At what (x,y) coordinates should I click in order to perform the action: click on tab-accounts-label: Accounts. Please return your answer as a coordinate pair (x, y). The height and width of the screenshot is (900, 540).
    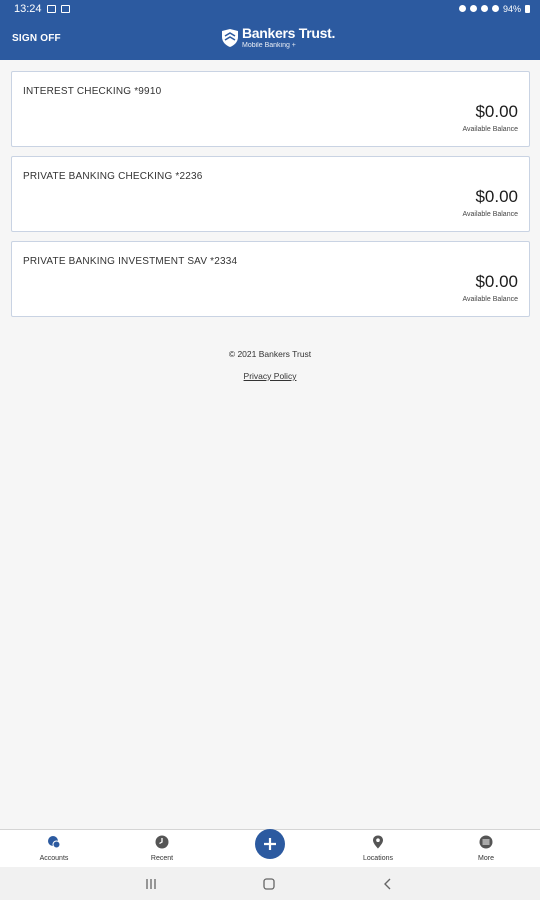
    Looking at the image, I should click on (54, 858).